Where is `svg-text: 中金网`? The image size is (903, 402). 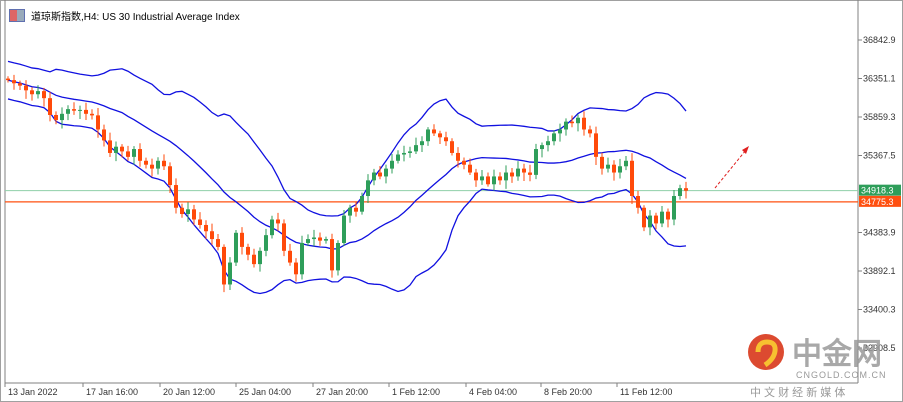
svg-text: 中金网 is located at coordinates (837, 354).